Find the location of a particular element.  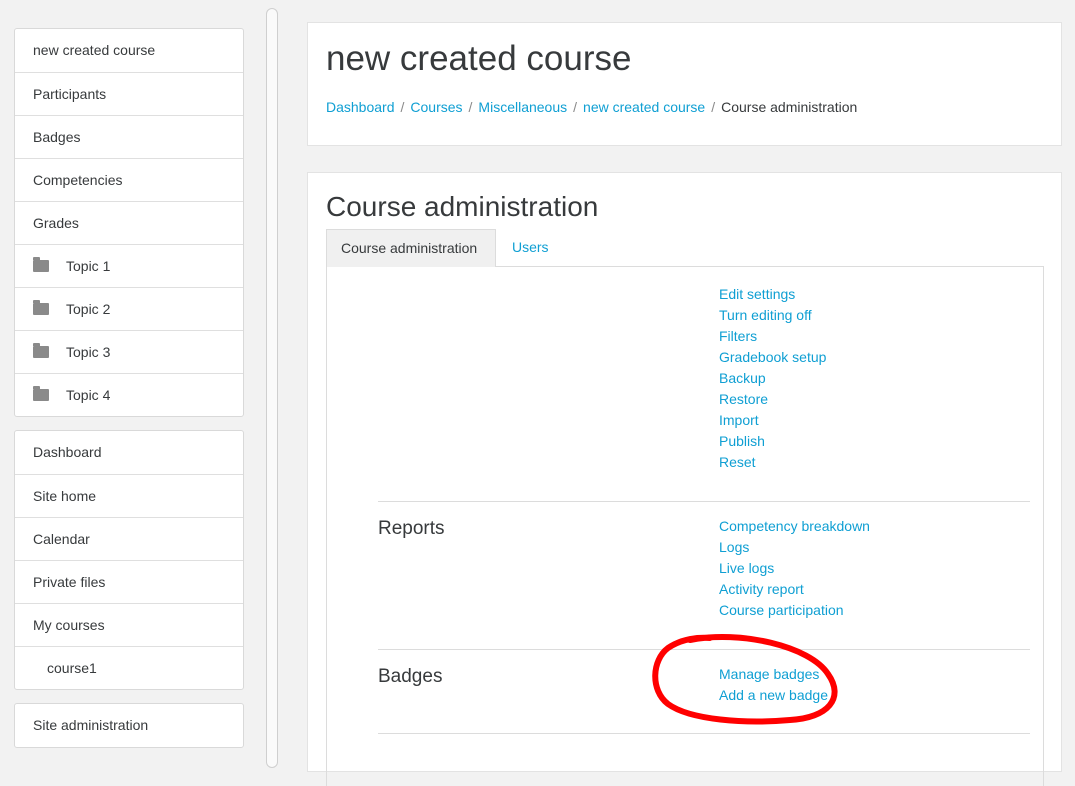

link-backup: Backup is located at coordinates (742, 378).